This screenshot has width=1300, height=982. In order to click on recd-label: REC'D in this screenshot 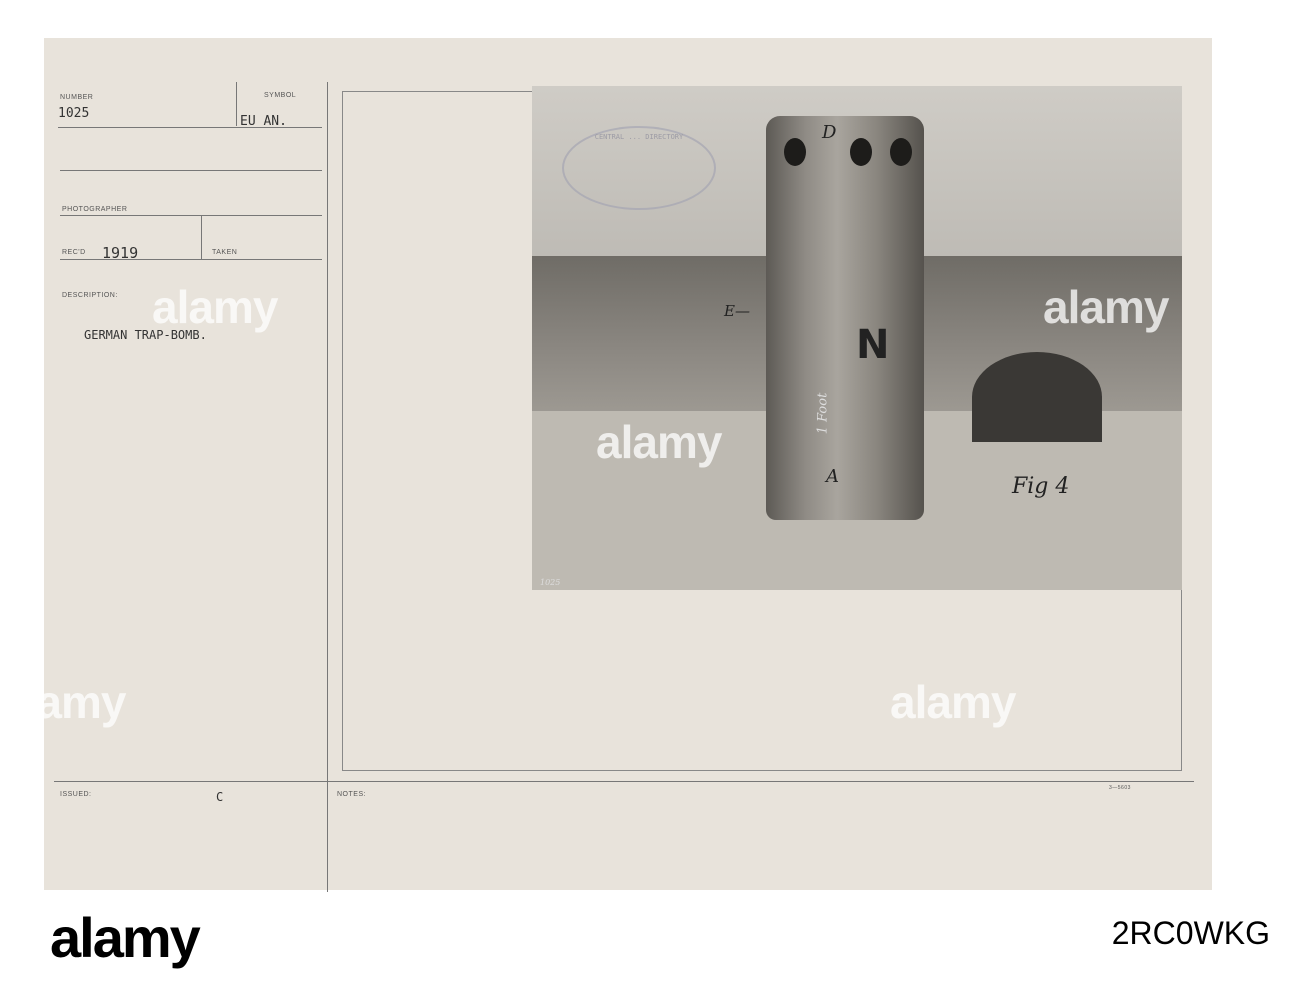, I will do `click(74, 252)`.